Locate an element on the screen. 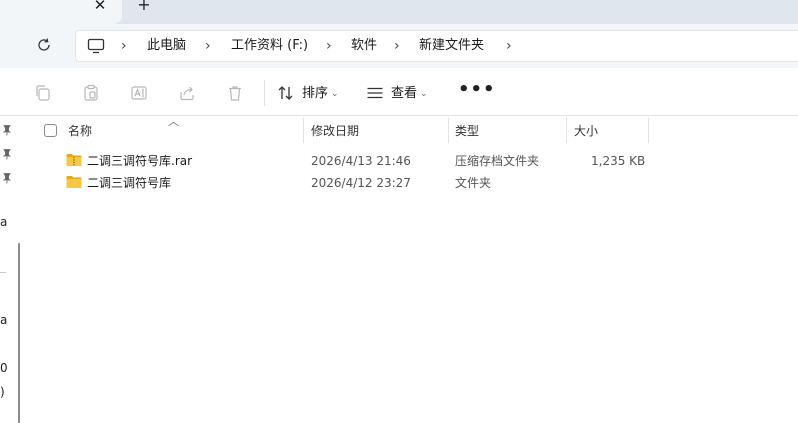  file-name: 二调三调符号库.rar is located at coordinates (139, 161).